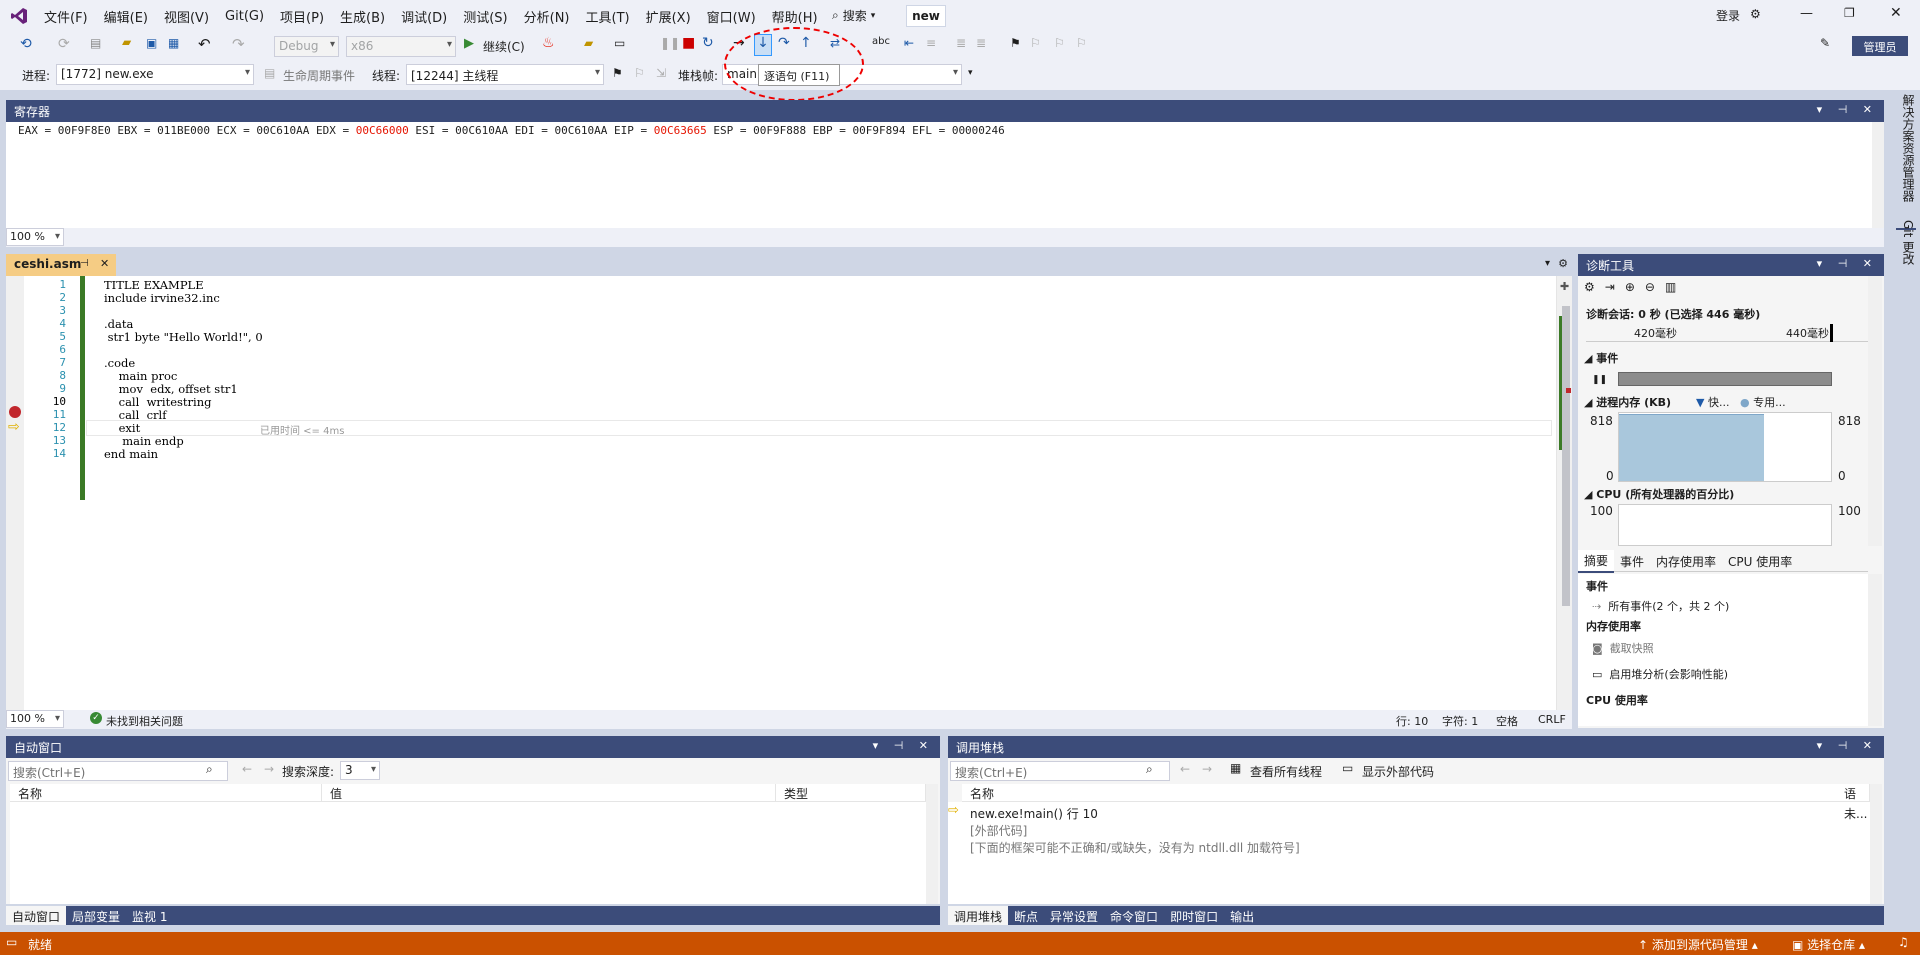 The height and width of the screenshot is (955, 1920). I want to click on gear-icon: ⚙, so click(1589, 287).